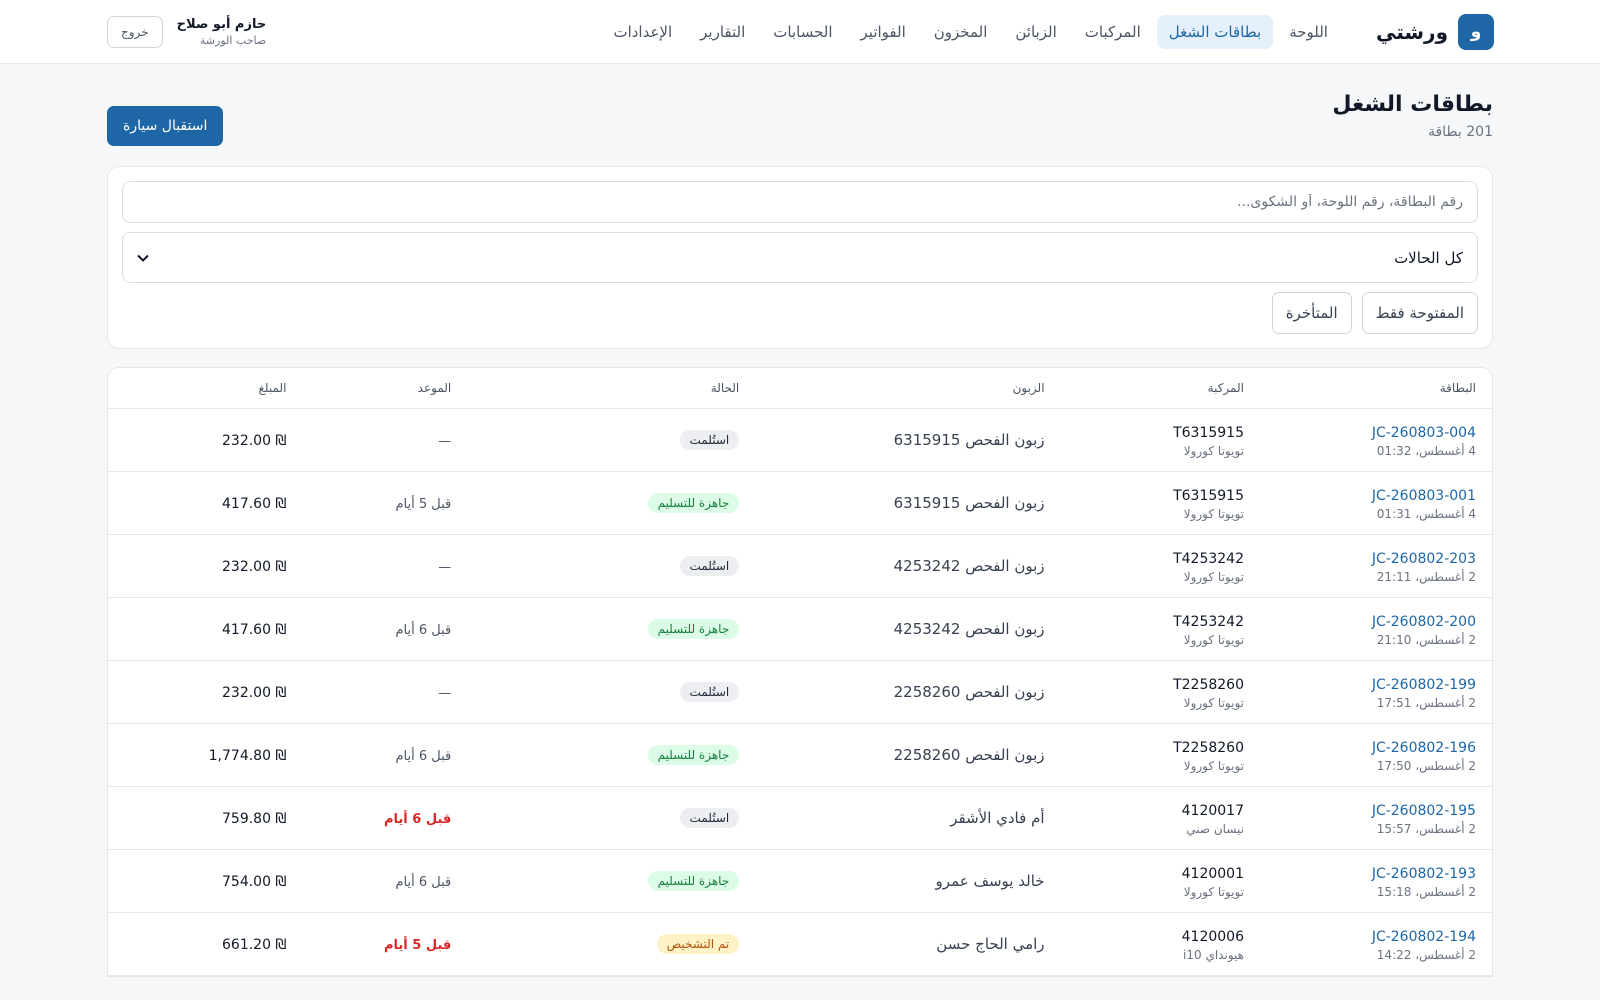 Image resolution: width=1600 pixels, height=1000 pixels. I want to click on card-id-link: JC-260802-194, so click(1424, 937).